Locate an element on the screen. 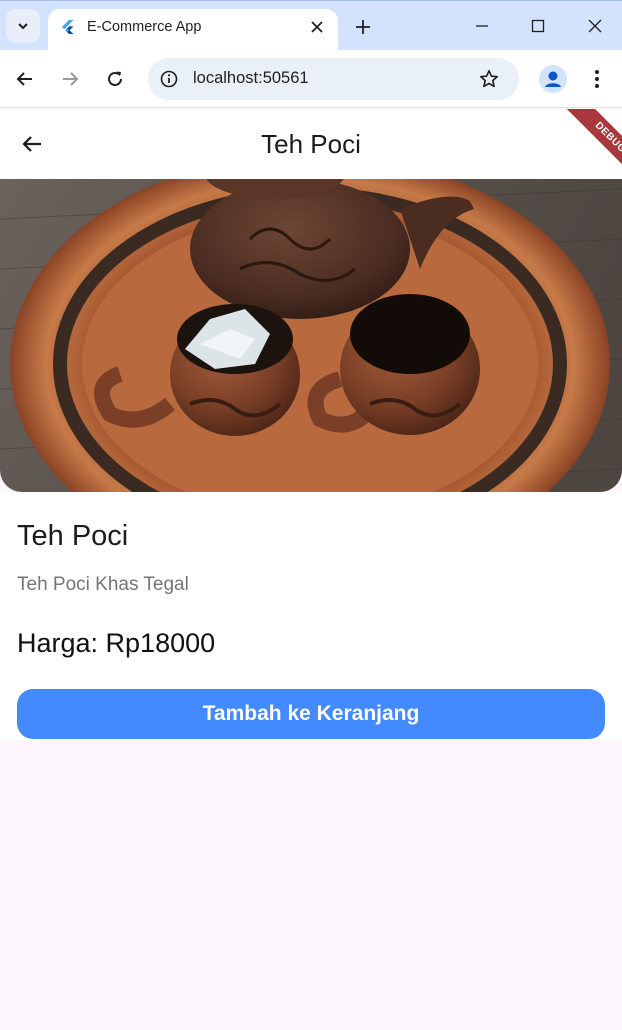 The width and height of the screenshot is (622, 1030). address-bar: localhost:50561 is located at coordinates (333, 79).